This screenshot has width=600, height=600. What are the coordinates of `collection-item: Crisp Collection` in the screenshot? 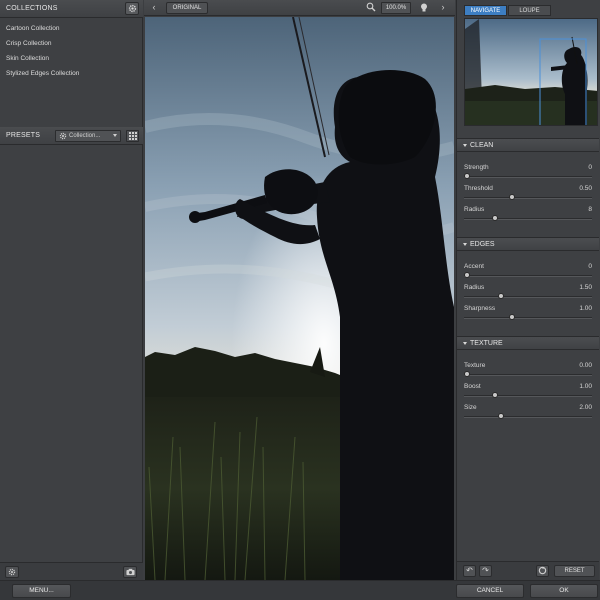 It's located at (42, 46).